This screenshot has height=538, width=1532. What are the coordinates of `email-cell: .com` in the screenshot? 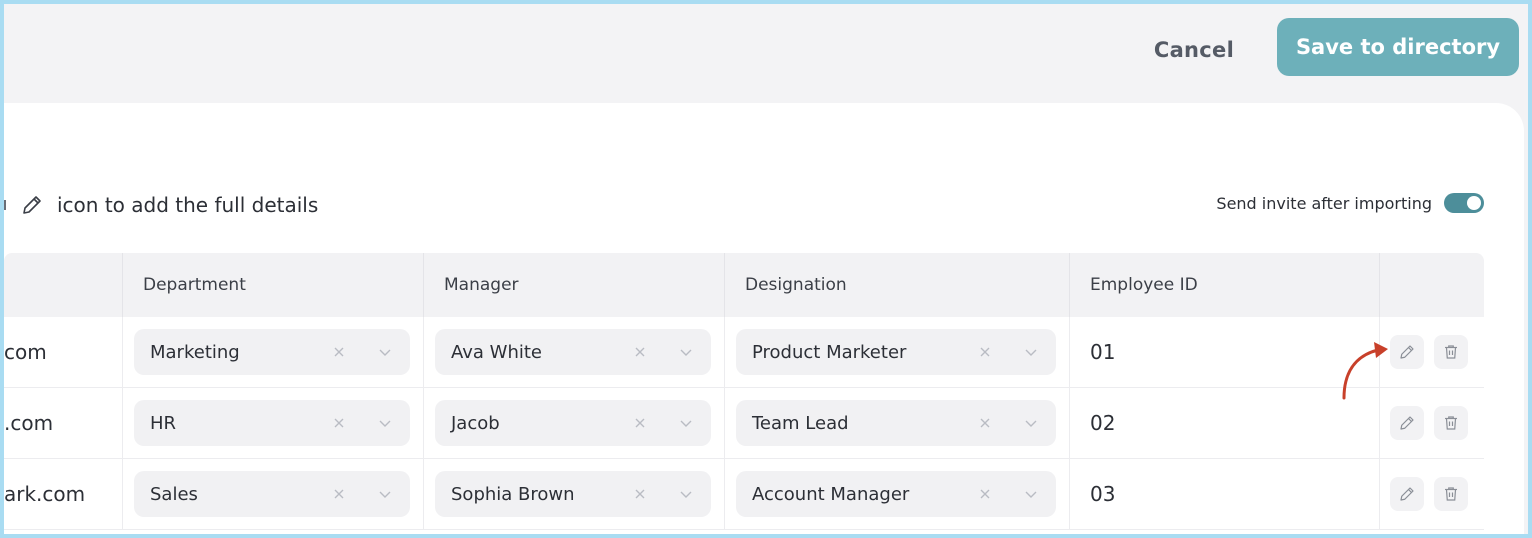 It's located at (63, 423).